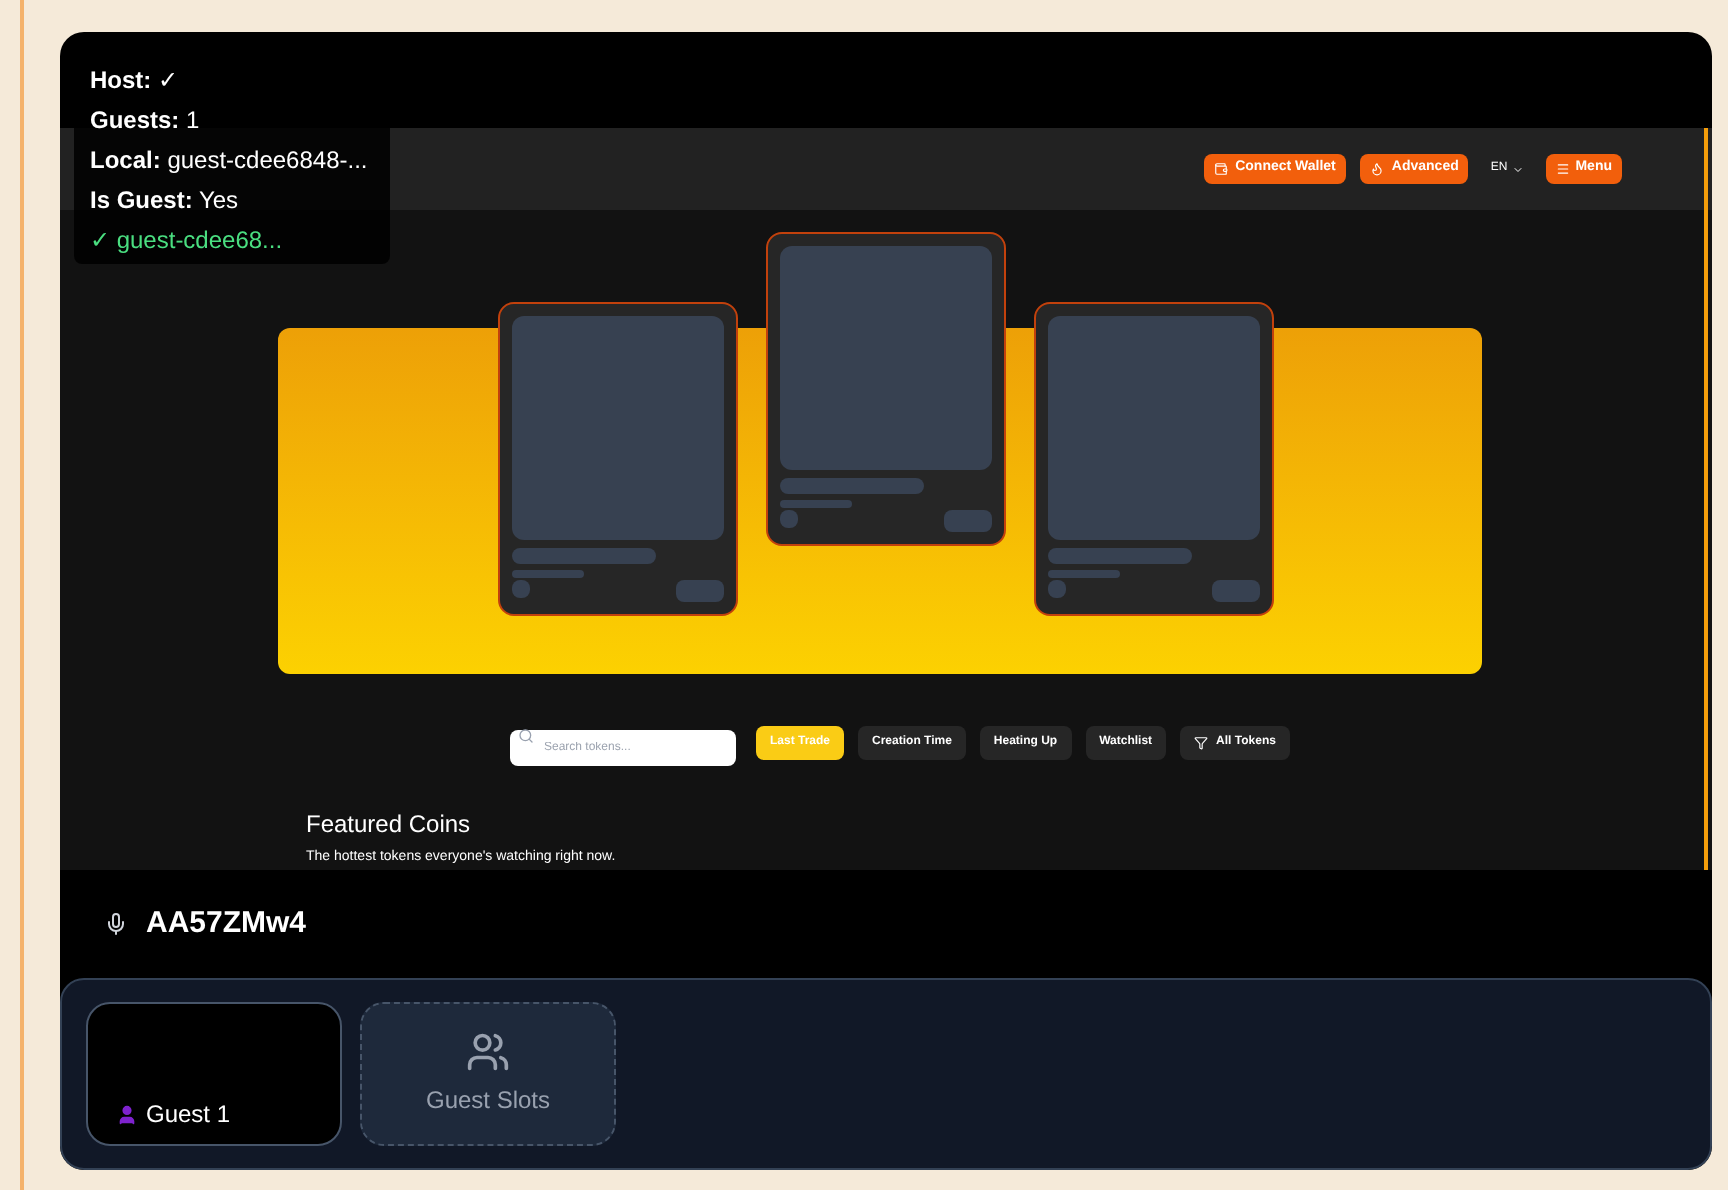 This screenshot has width=1728, height=1190. What do you see at coordinates (1562, 169) in the screenshot?
I see `menu-icon` at bounding box center [1562, 169].